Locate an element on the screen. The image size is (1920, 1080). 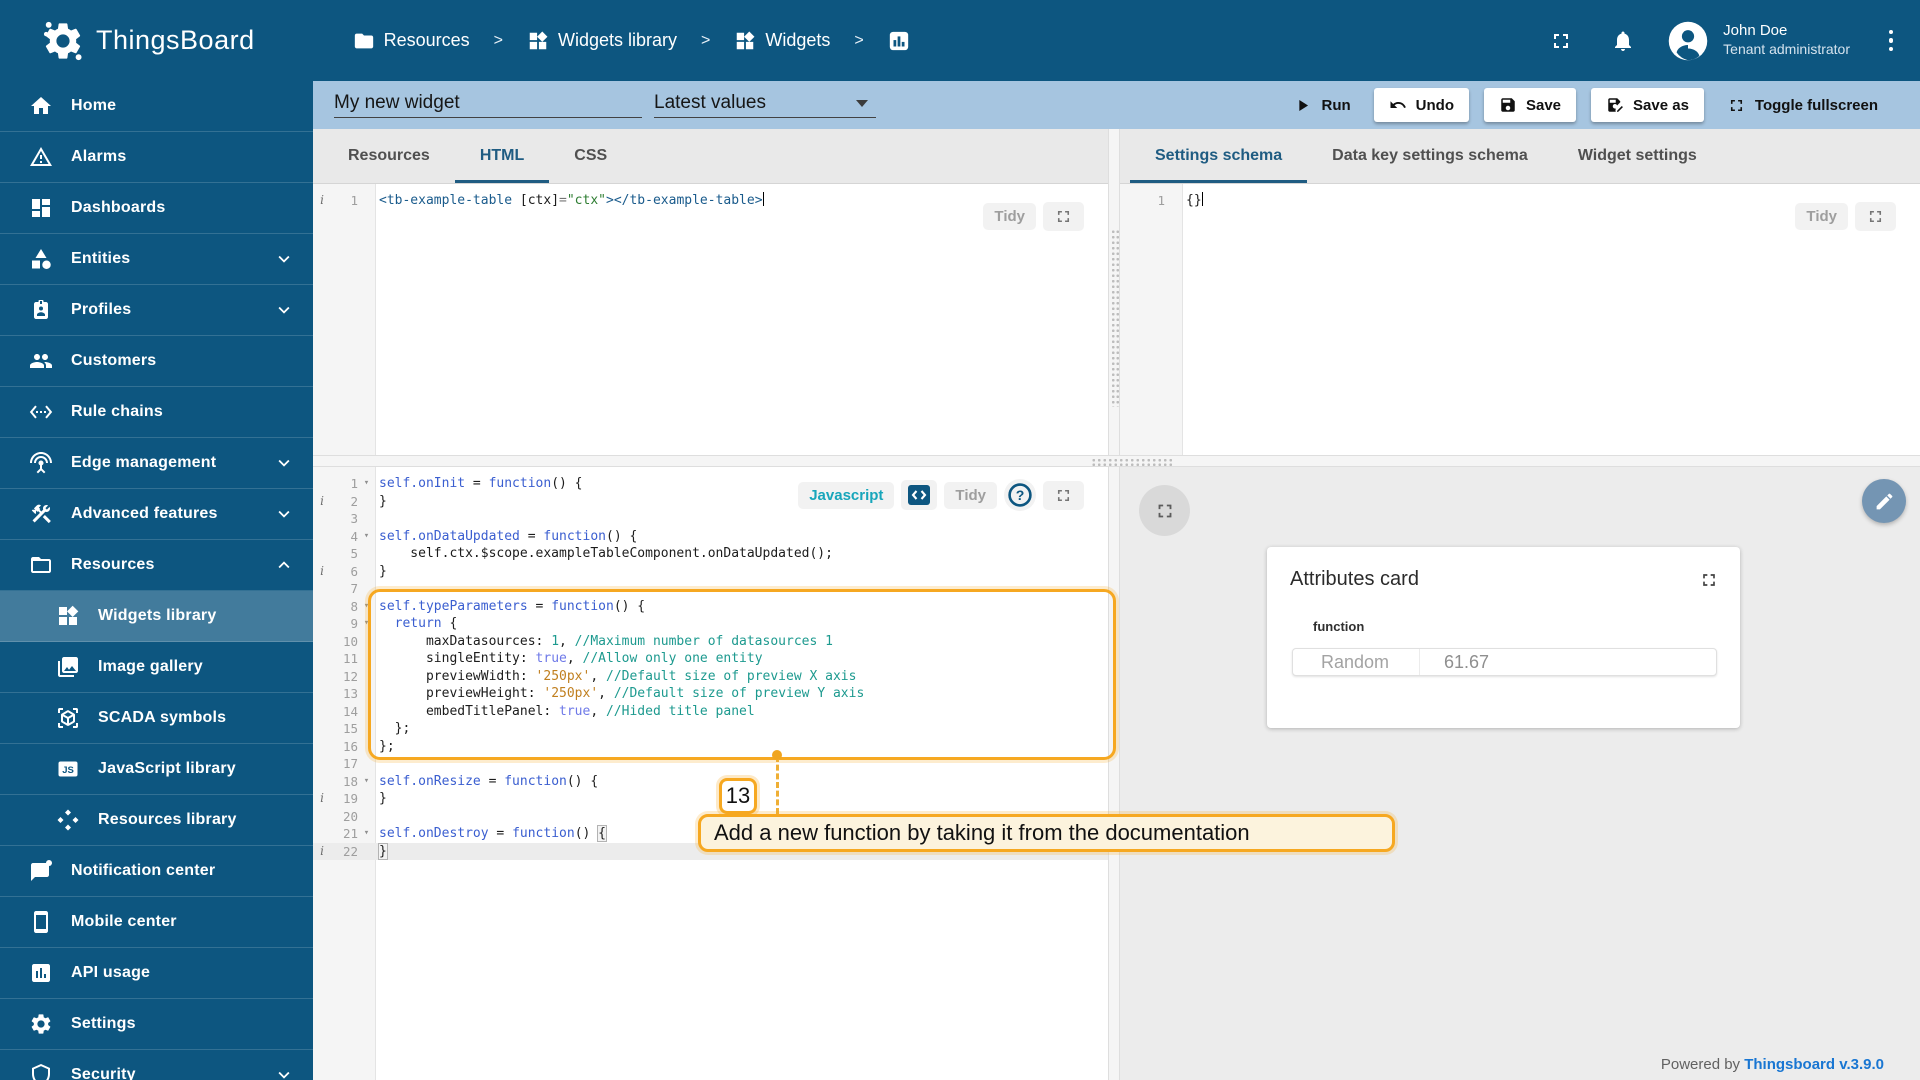
breadcrumb-item: Widgets is located at coordinates (782, 41).